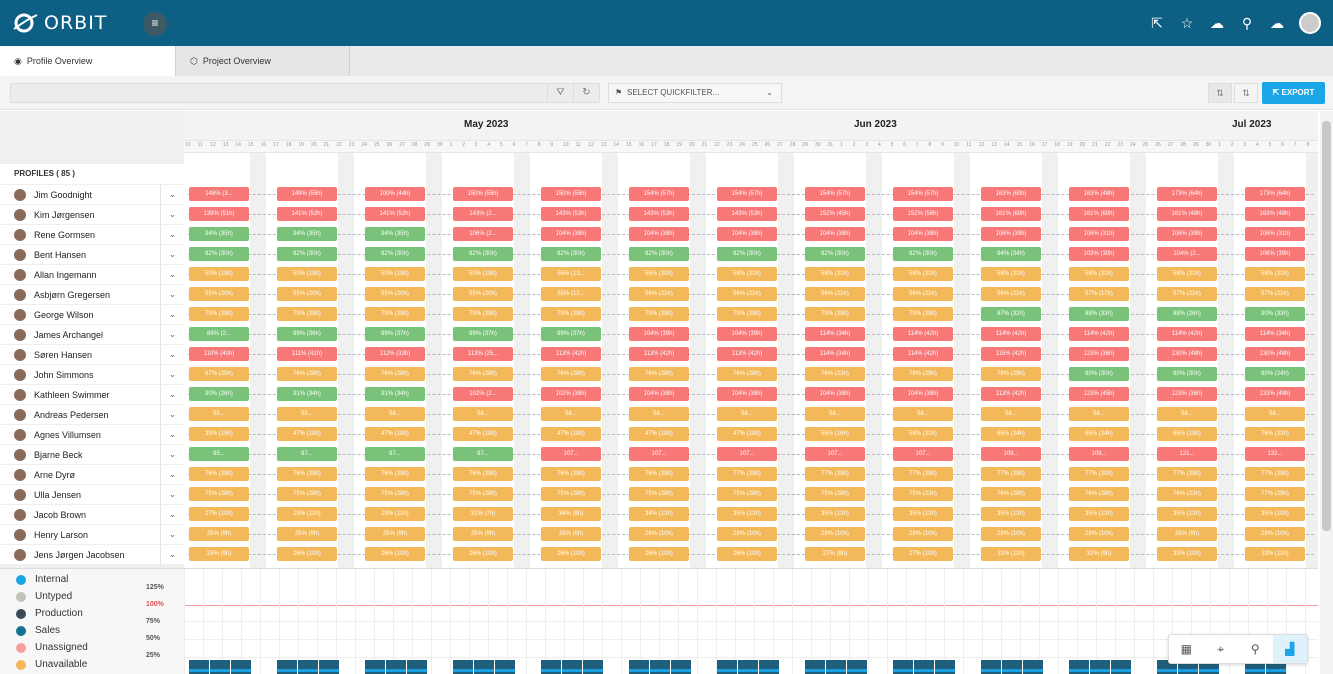  I want to click on allocation-bar: 139% (51h), so click(219, 214).